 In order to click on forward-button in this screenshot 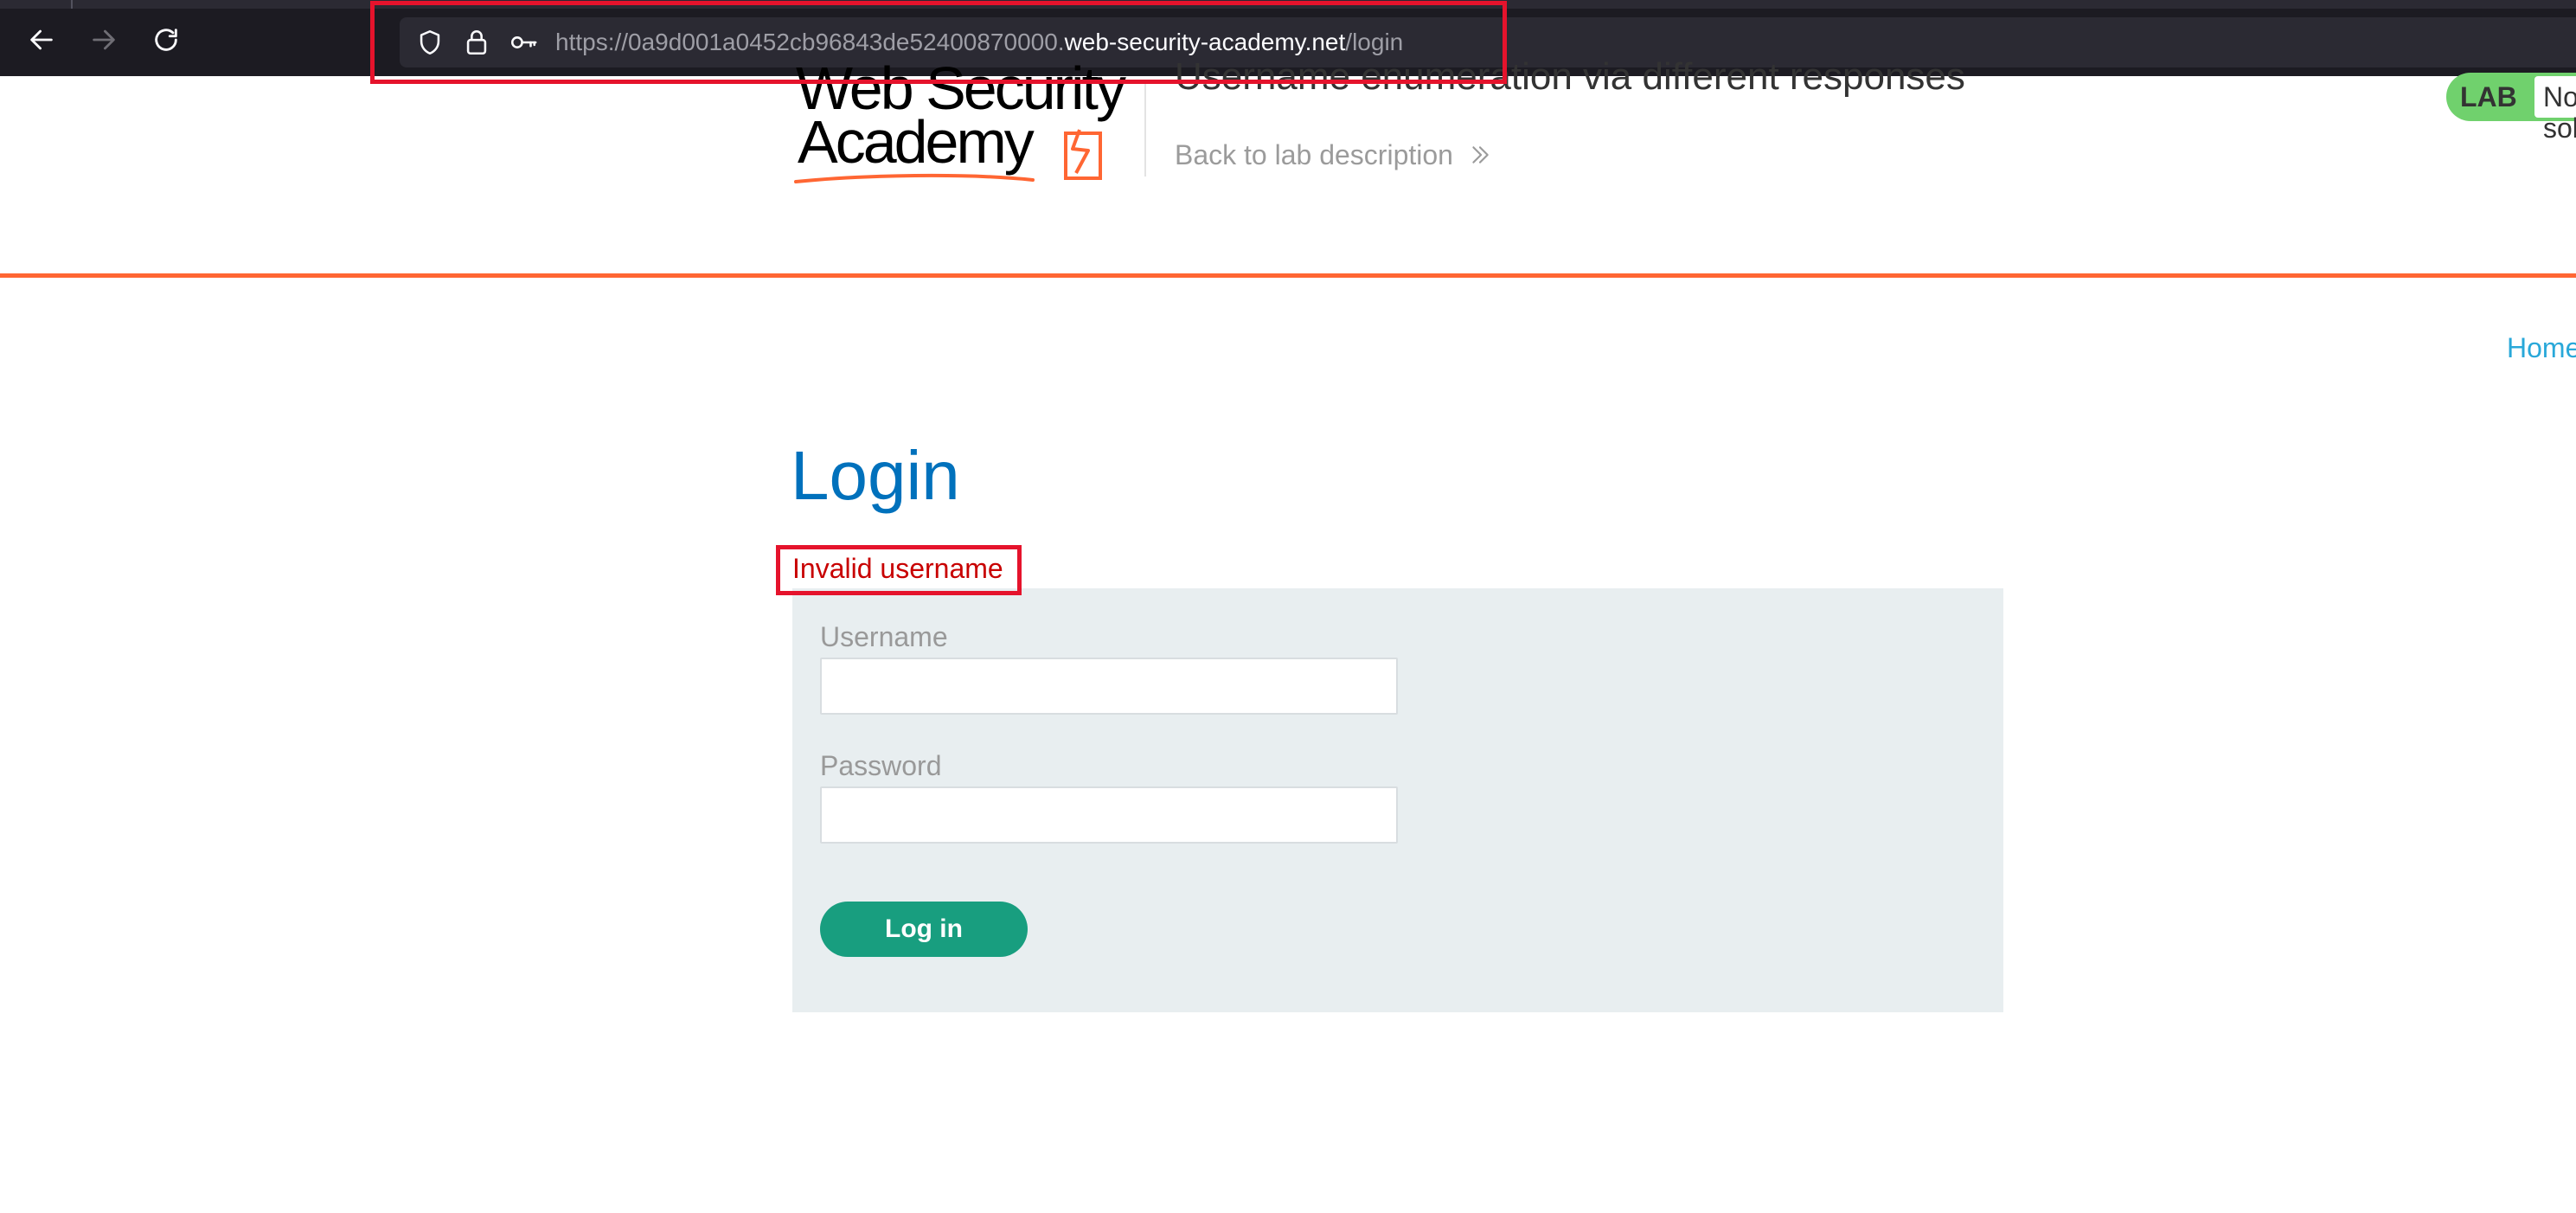, I will do `click(104, 40)`.